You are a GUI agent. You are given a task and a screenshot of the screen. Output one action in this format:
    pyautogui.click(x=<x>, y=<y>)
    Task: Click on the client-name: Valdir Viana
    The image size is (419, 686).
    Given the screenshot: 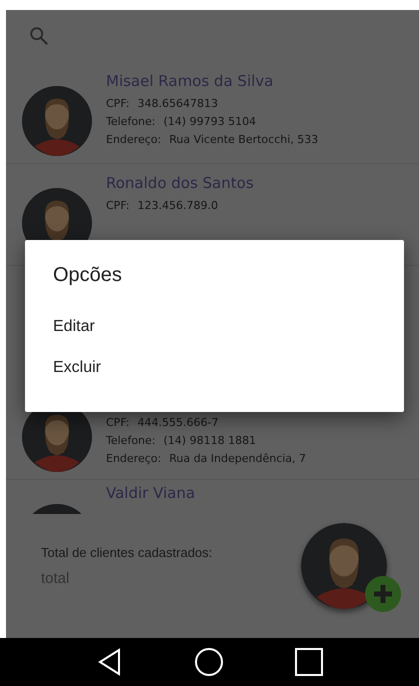 What is the action you would take?
    pyautogui.click(x=151, y=493)
    